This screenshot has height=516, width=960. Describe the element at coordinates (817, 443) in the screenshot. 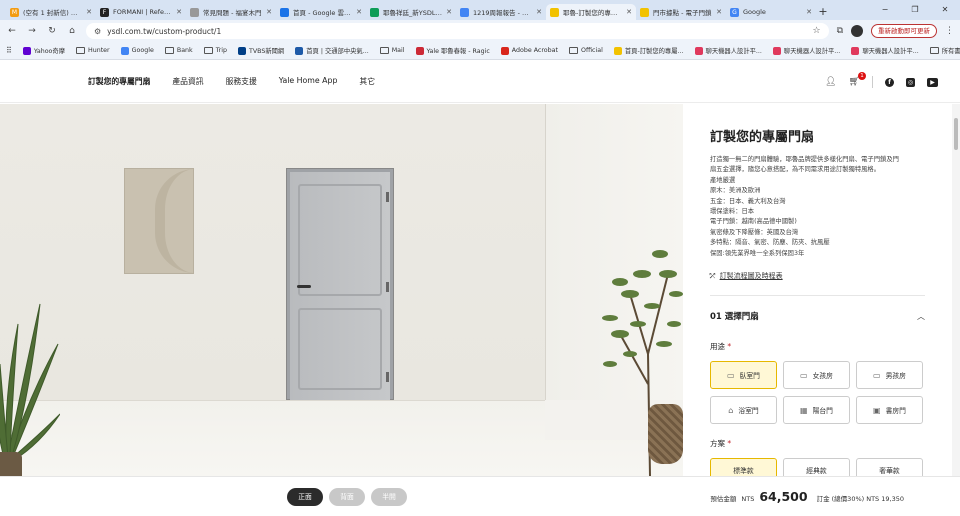

I see `plan-label: 方案 *` at that location.